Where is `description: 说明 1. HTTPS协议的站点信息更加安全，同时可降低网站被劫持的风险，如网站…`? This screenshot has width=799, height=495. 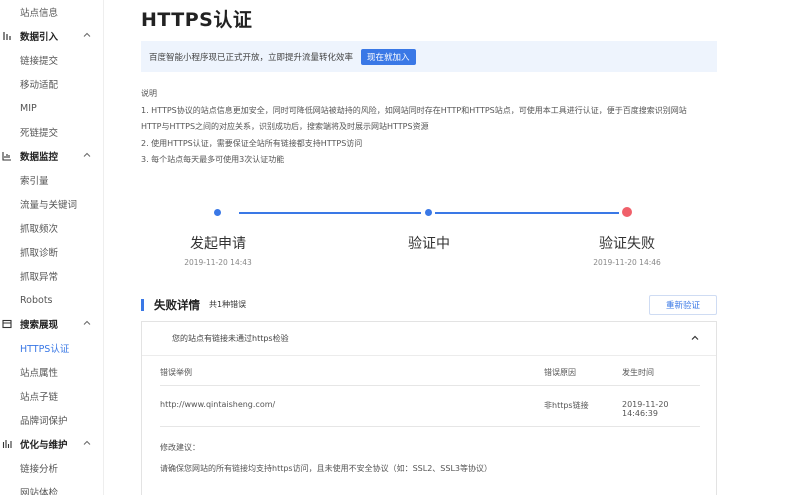
description: 说明 1. HTTPS协议的站点信息更加安全，同时可降低网站被劫持的风险，如网站… is located at coordinates (436, 127).